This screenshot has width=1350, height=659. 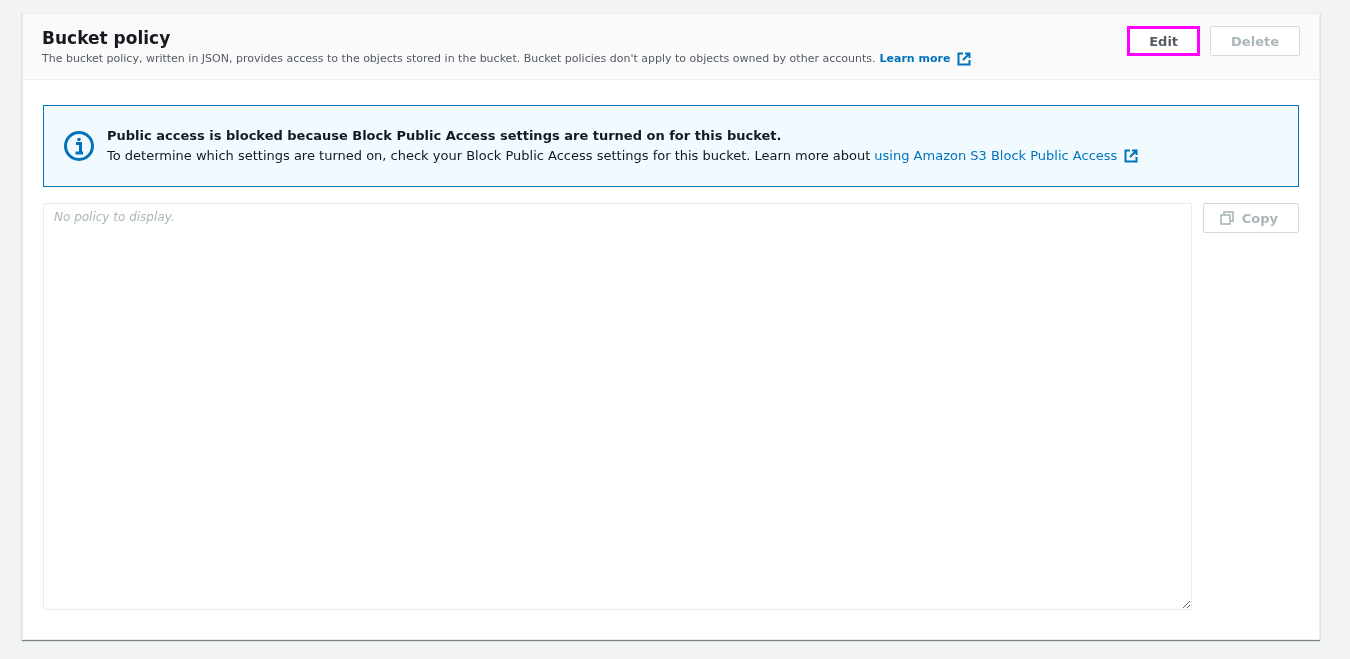 I want to click on block-public-access-link: using Amazon S3 Block Public Access, so click(x=996, y=156).